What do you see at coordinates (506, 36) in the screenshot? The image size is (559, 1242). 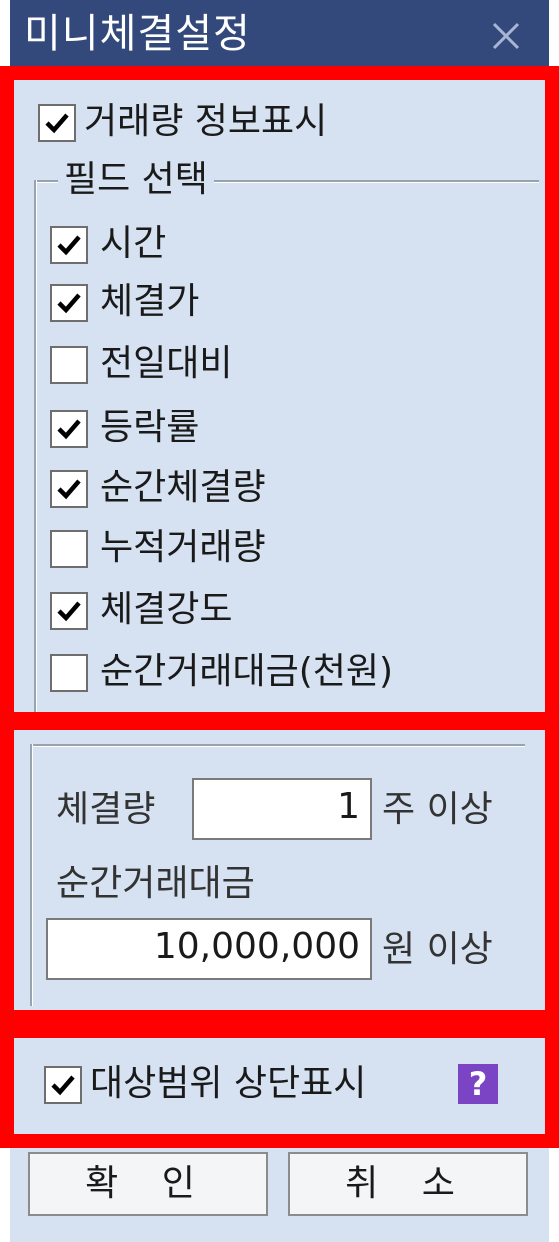 I see `close-icon` at bounding box center [506, 36].